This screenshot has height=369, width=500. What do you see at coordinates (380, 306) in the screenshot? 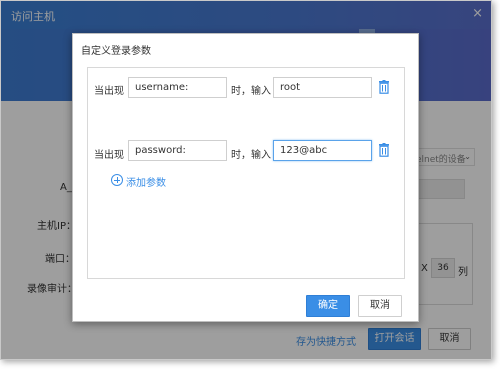
I see `inner-cancel-button: 取消` at bounding box center [380, 306].